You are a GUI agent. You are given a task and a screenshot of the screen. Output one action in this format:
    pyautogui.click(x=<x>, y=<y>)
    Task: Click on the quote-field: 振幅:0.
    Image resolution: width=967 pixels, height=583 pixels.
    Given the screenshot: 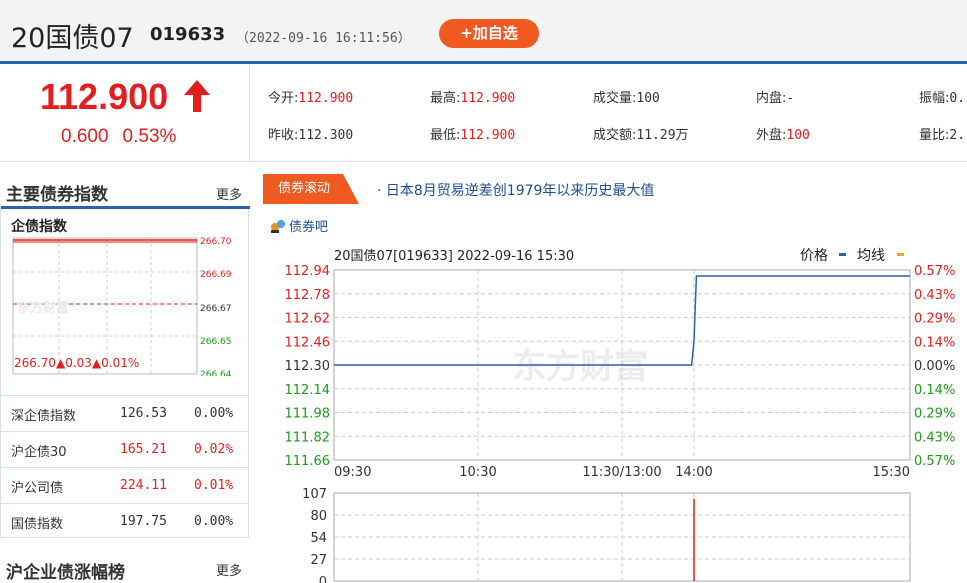 What is the action you would take?
    pyautogui.click(x=942, y=96)
    